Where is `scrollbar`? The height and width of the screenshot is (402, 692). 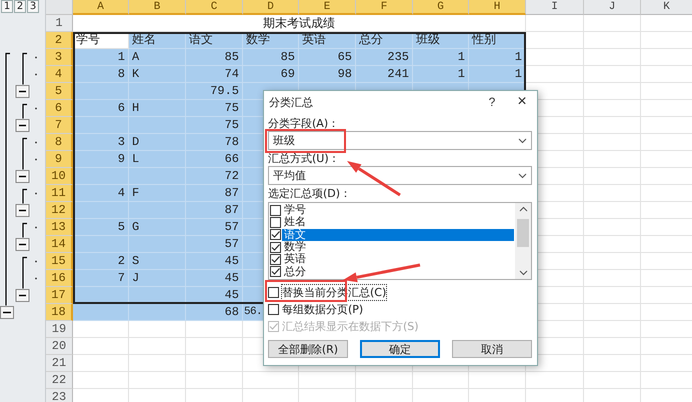
scrollbar is located at coordinates (523, 241).